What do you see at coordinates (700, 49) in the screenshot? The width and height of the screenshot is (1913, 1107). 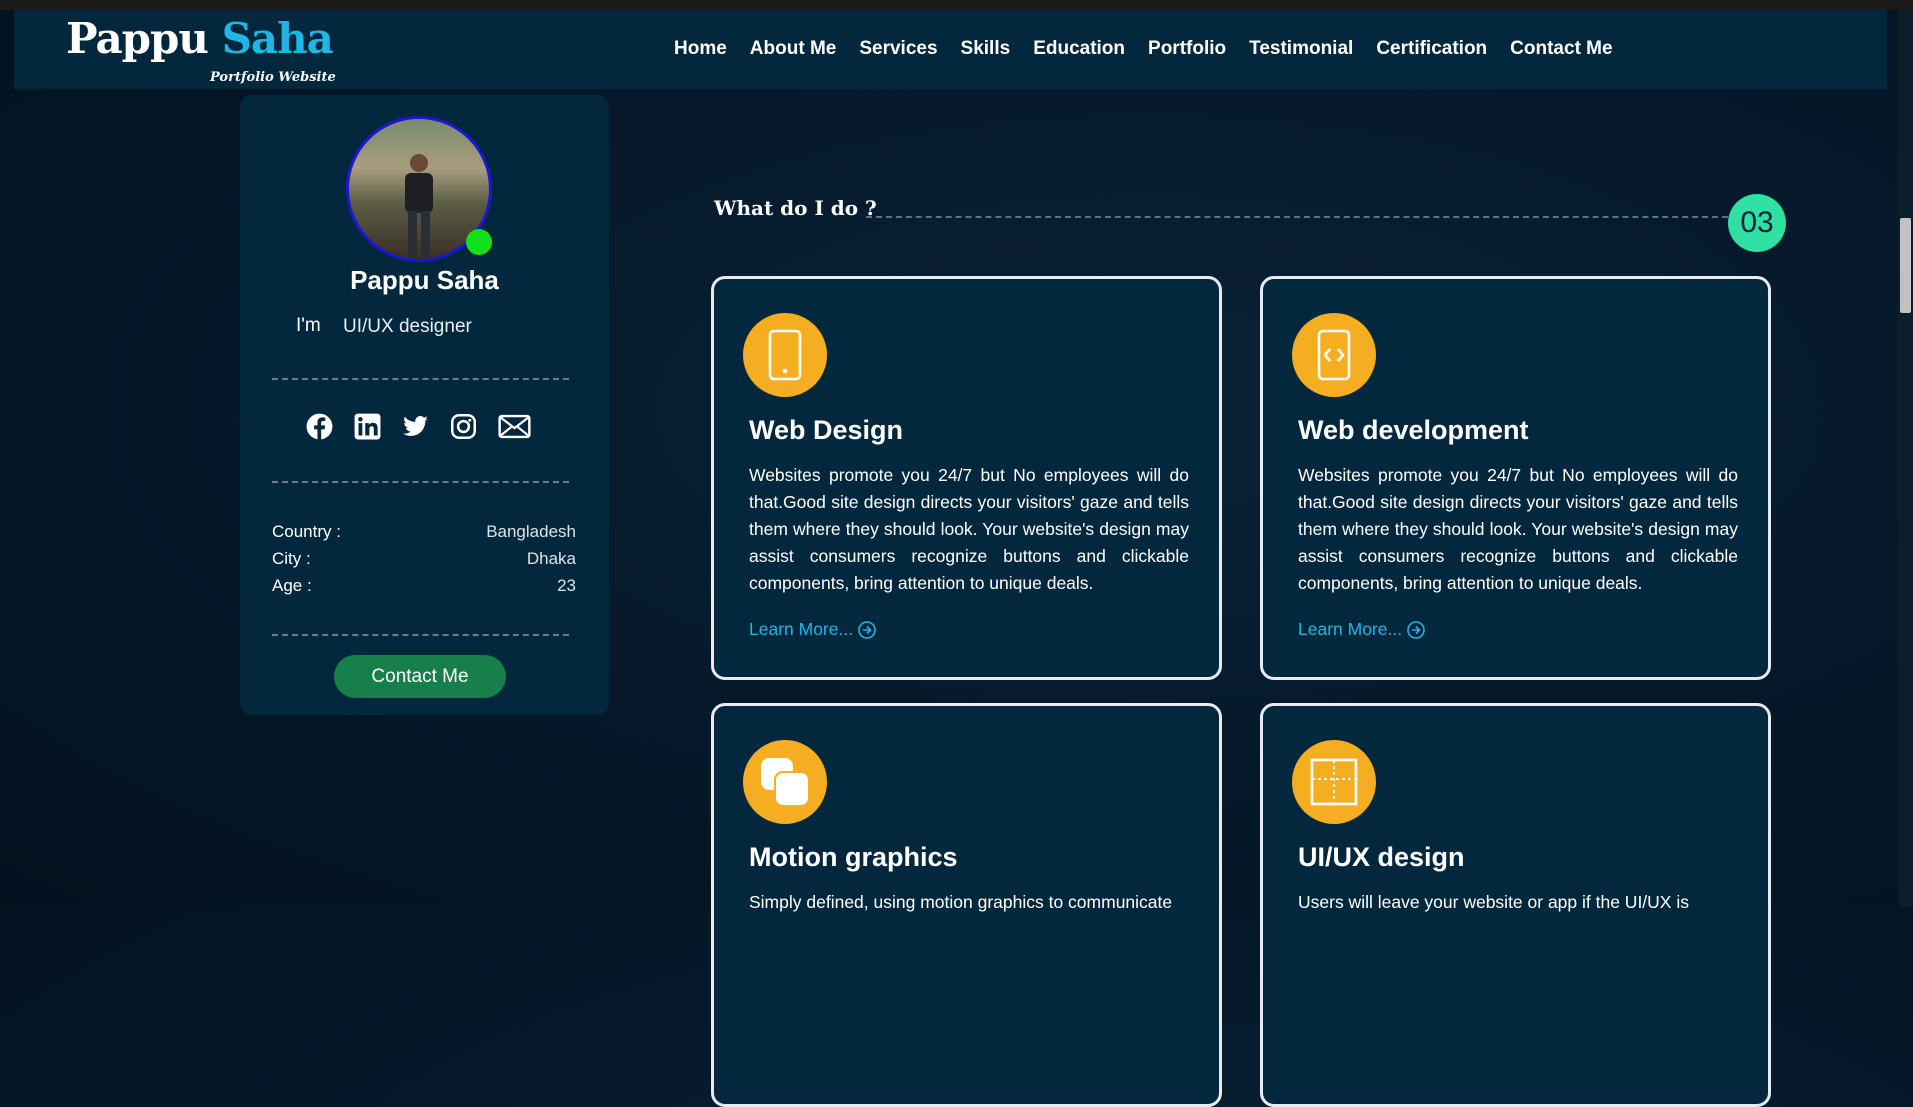 I see `nav-home: Home` at bounding box center [700, 49].